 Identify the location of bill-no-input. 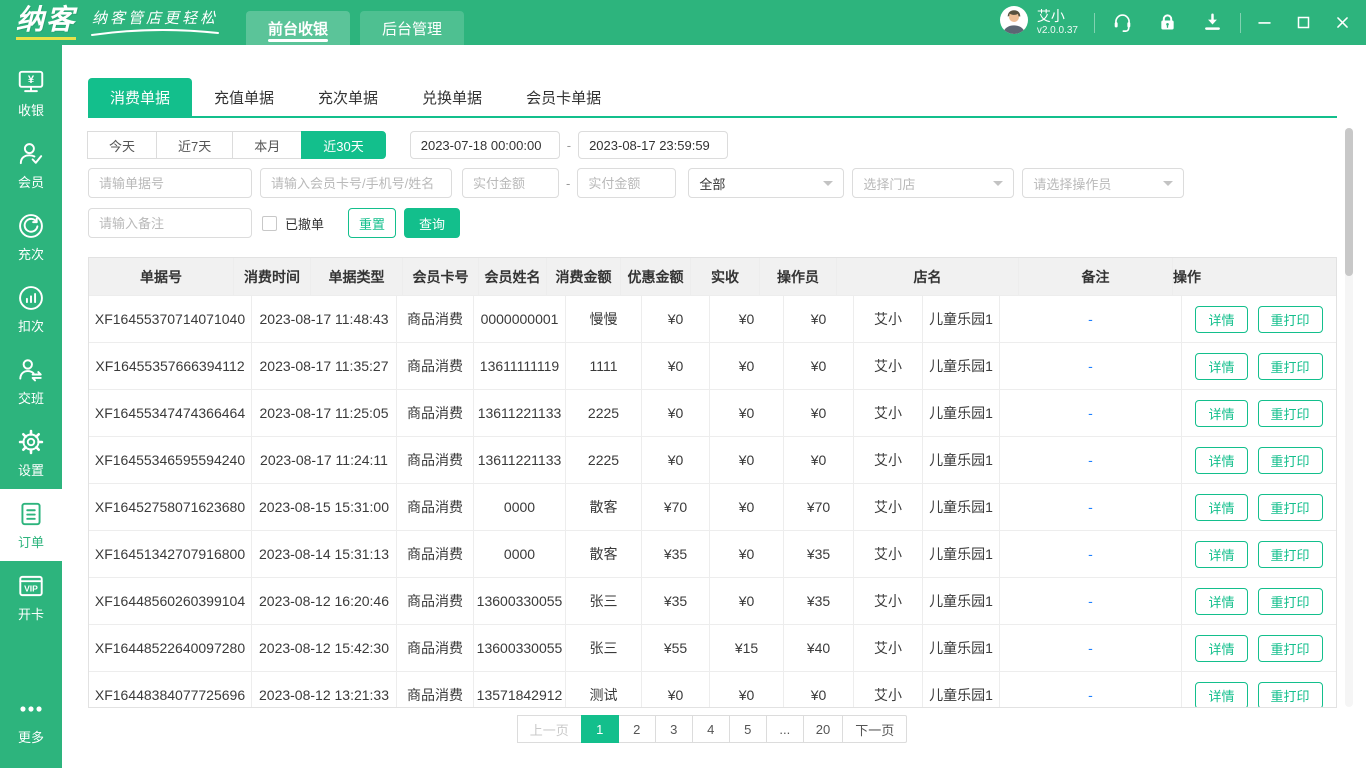
(170, 183).